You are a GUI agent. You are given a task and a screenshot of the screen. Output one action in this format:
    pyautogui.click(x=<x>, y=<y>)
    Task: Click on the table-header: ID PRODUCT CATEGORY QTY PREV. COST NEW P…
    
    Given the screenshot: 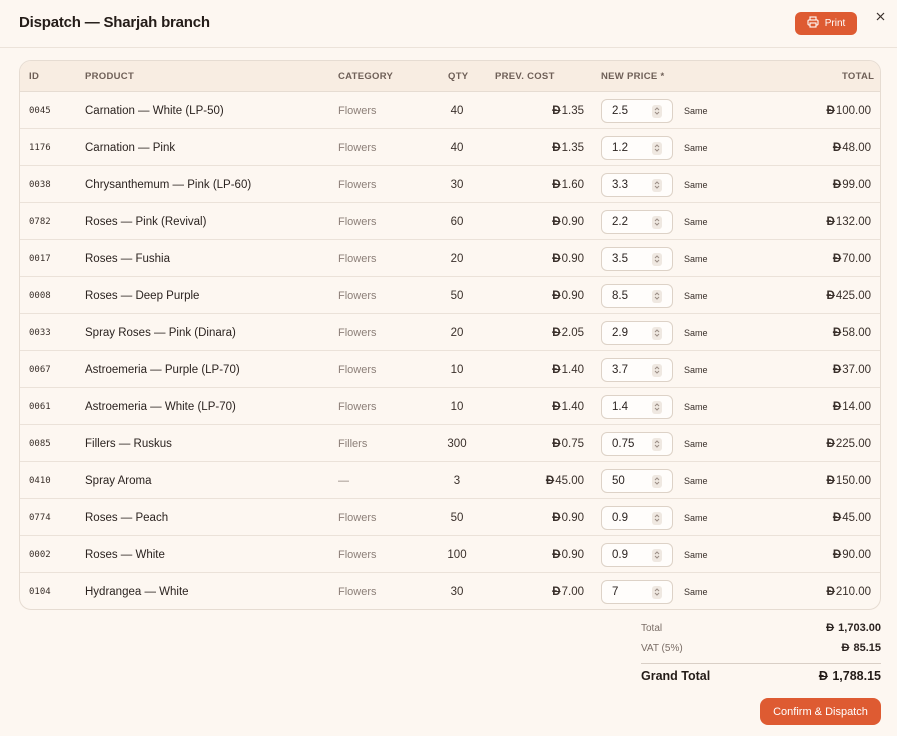 What is the action you would take?
    pyautogui.click(x=450, y=76)
    